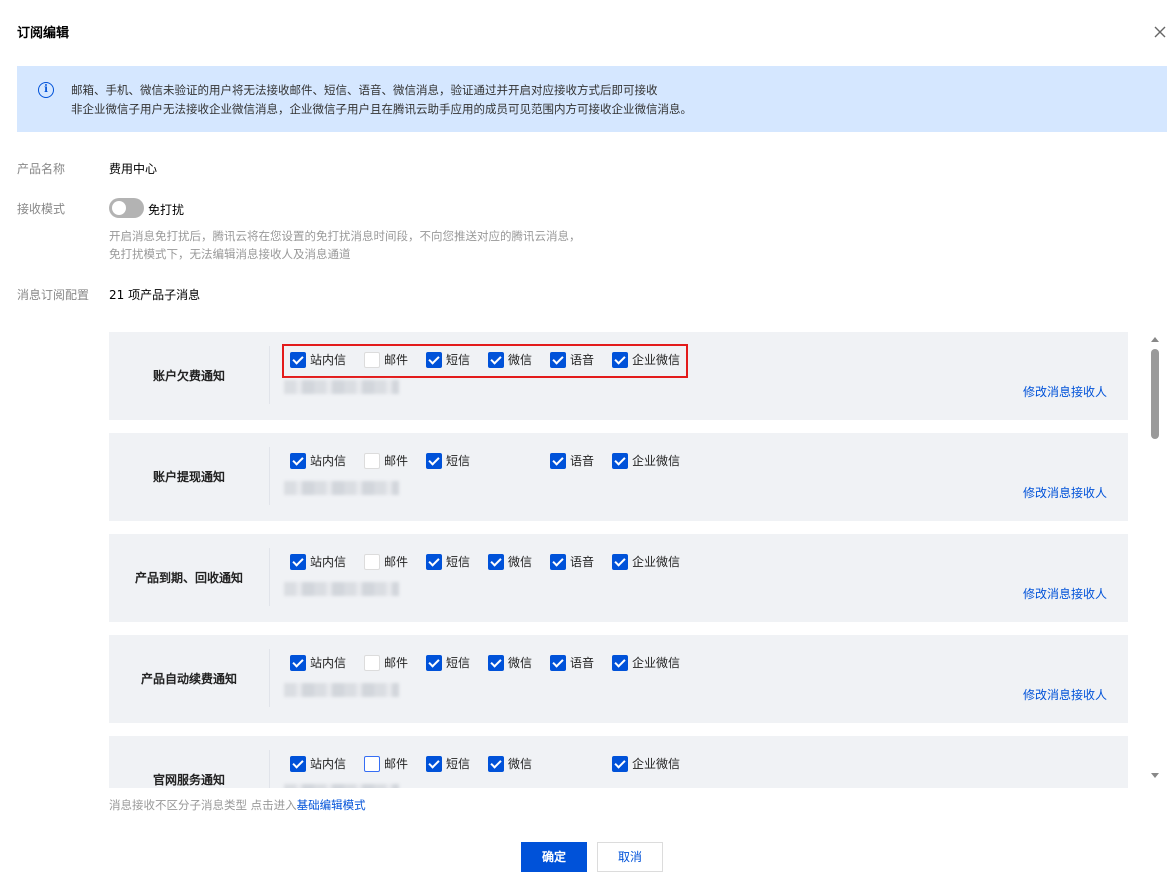 The width and height of the screenshot is (1173, 882). I want to click on scroll-up-arrow-icon, so click(1155, 339).